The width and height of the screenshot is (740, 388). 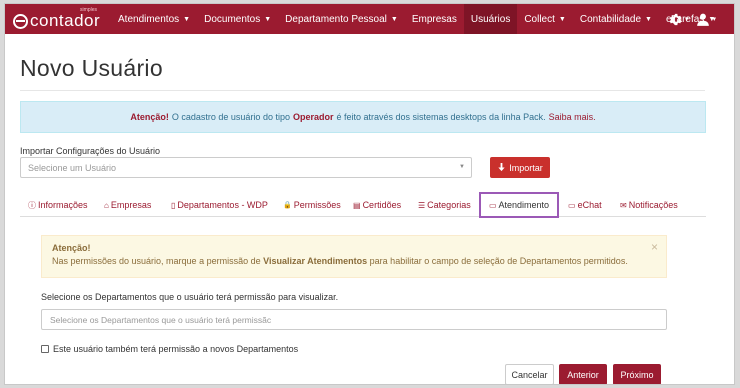 I want to click on user-menu: ▾, so click(x=706, y=19).